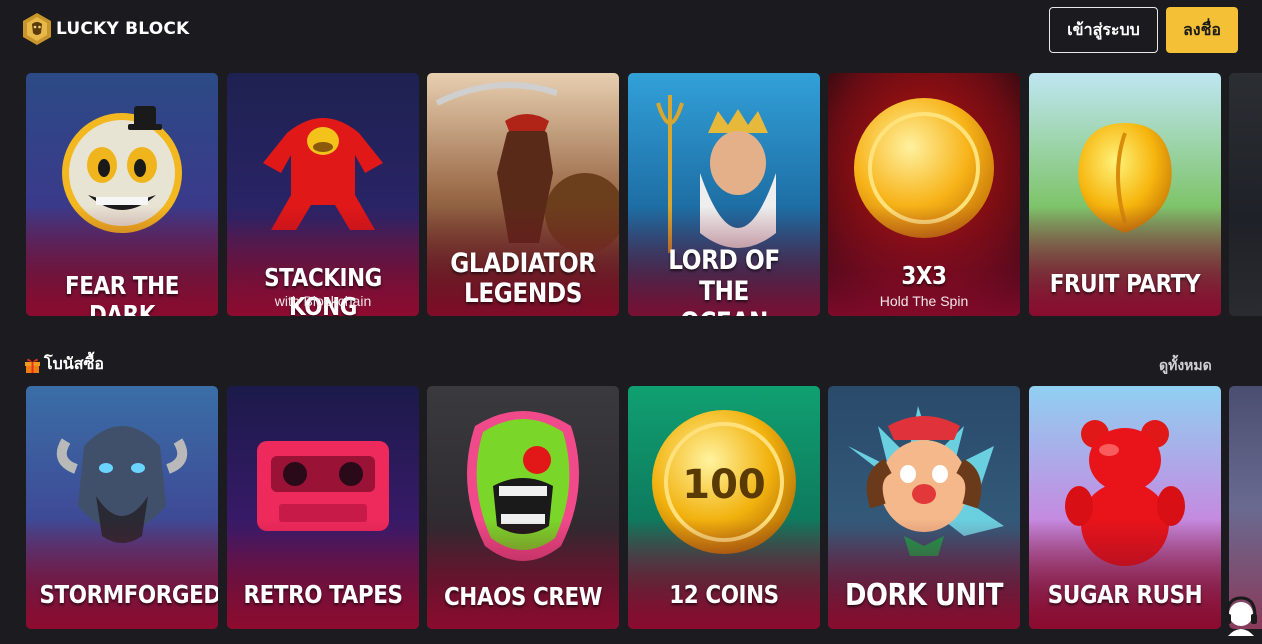 The width and height of the screenshot is (1262, 644). I want to click on game-title: CHAOS CREW, so click(523, 596).